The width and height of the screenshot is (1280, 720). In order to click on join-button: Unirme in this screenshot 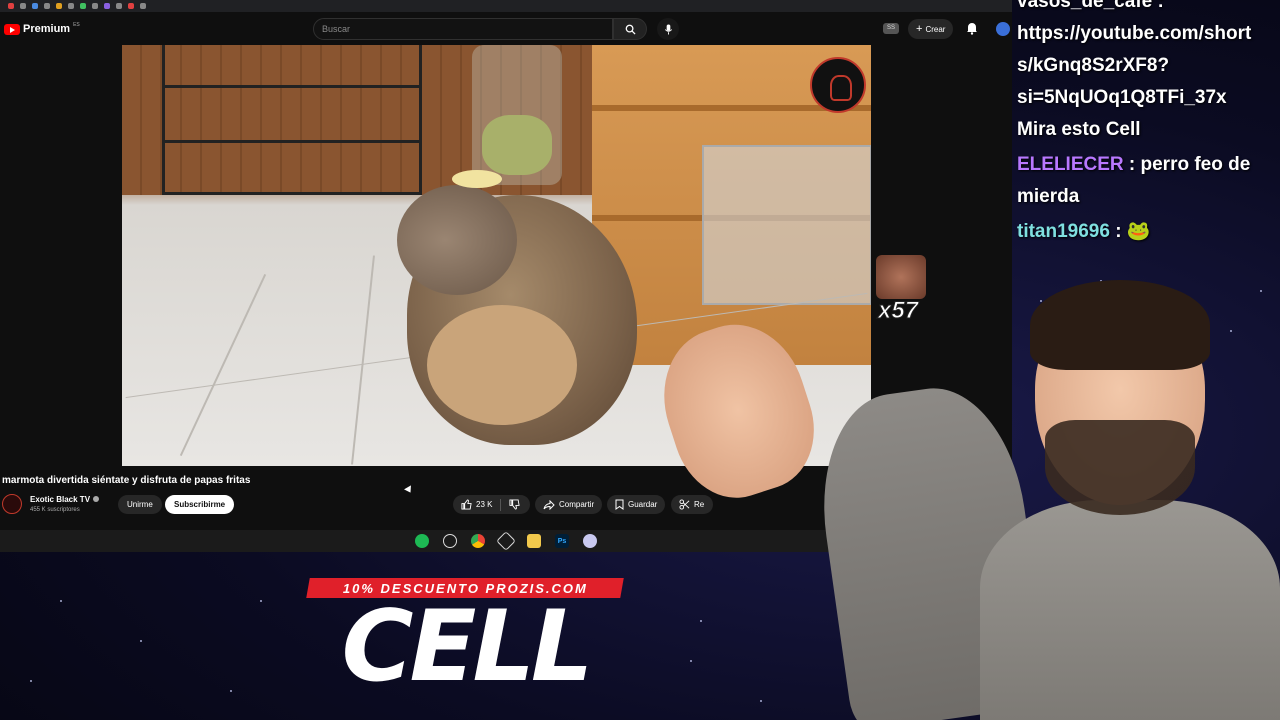, I will do `click(140, 504)`.